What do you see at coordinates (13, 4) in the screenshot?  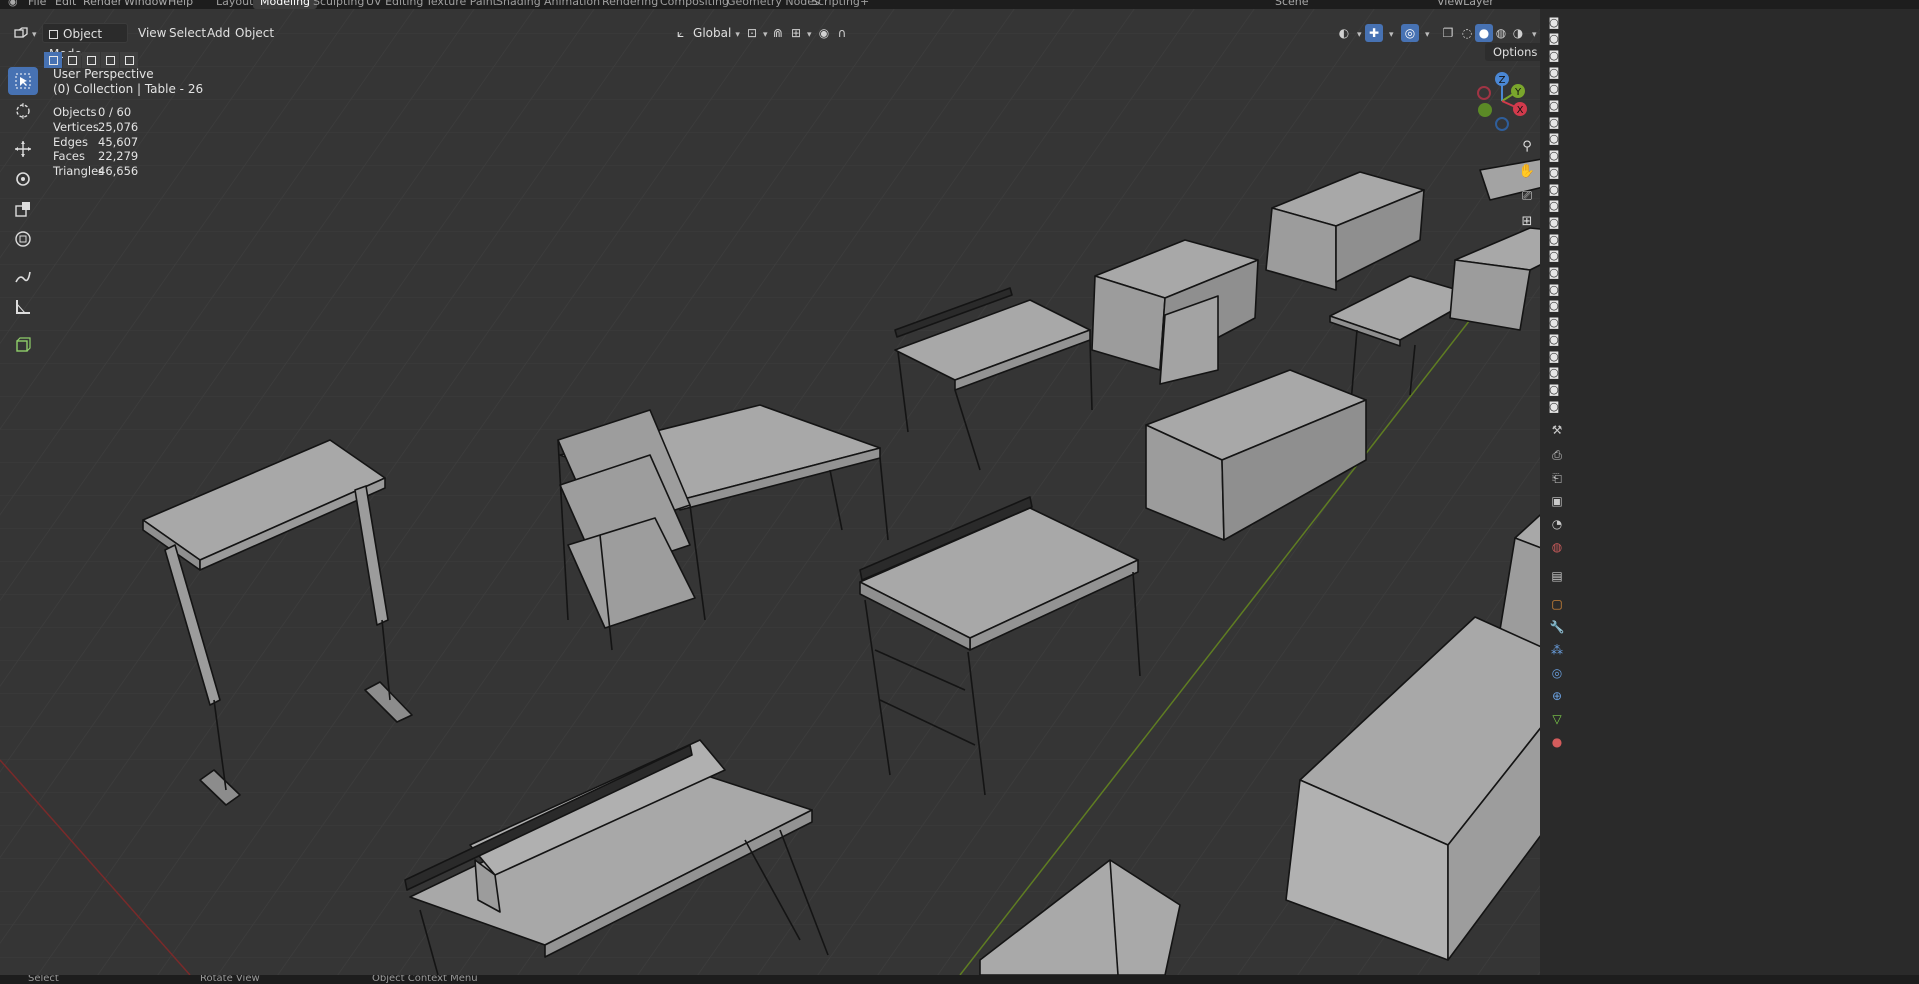 I see `blender-logo-icon: ◉` at bounding box center [13, 4].